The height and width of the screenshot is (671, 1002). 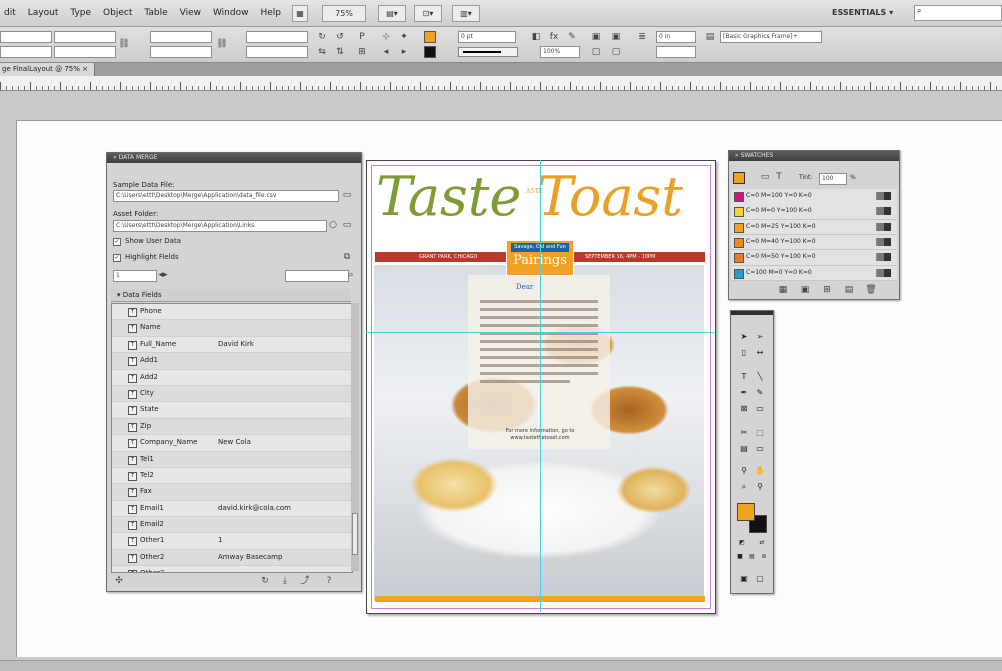 I want to click on menu-view: View, so click(x=190, y=13).